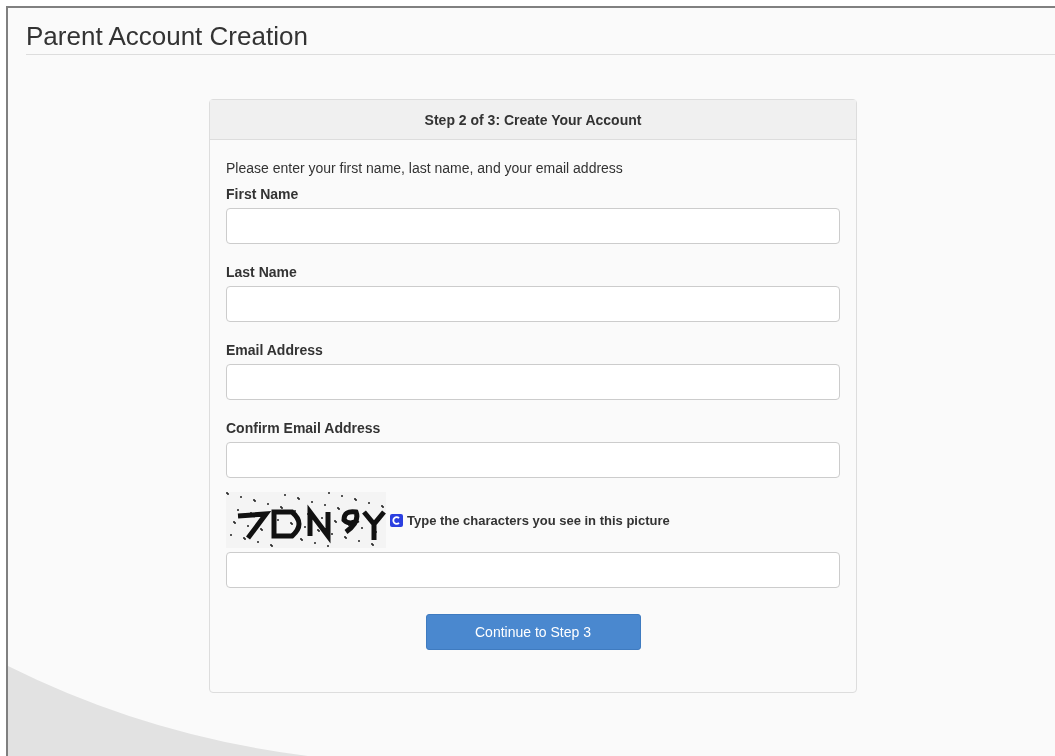  What do you see at coordinates (304, 428) in the screenshot?
I see `field-label: Confirm Email Address` at bounding box center [304, 428].